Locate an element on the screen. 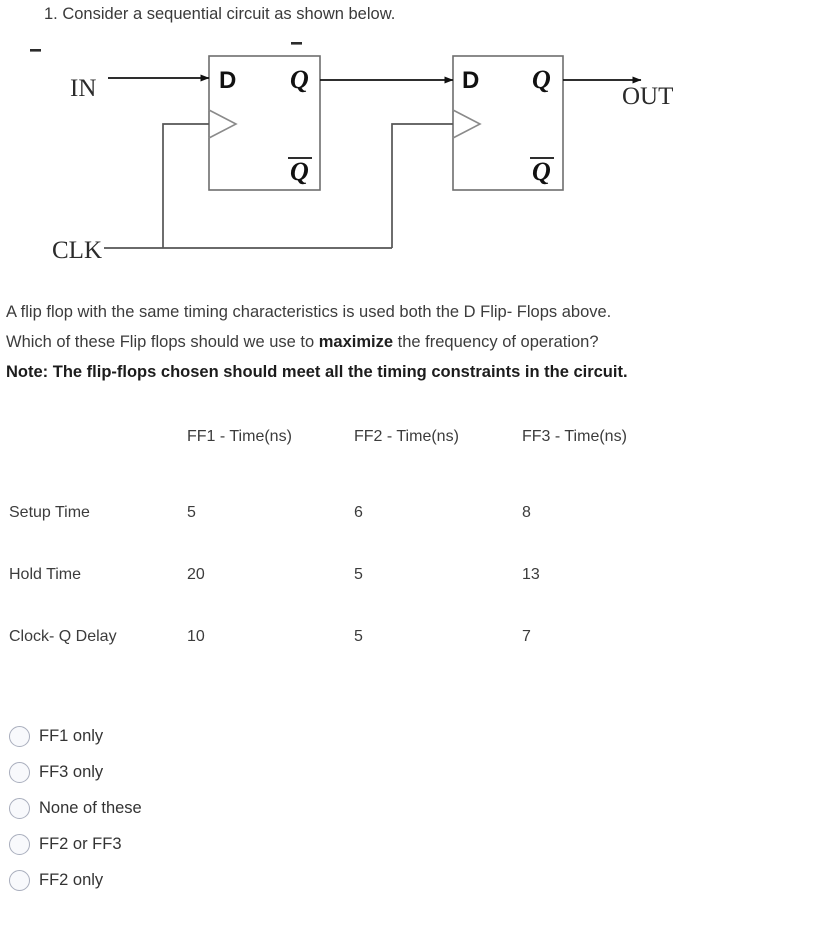  radio-button-none-of-these is located at coordinates (19, 808).